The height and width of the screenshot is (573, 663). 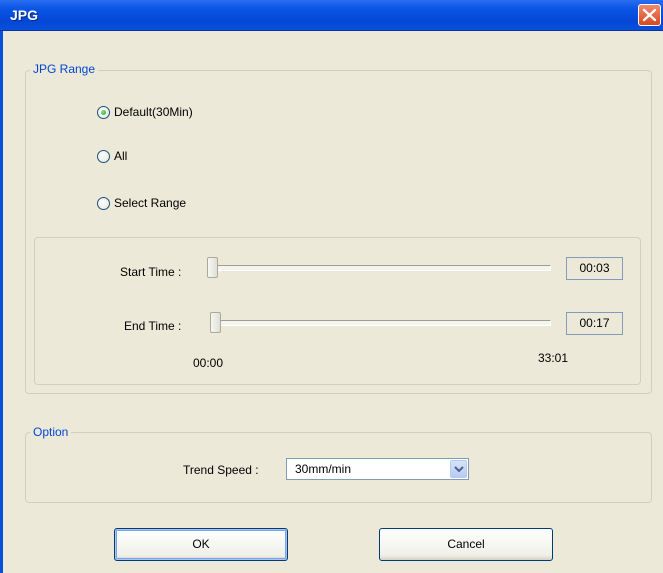 What do you see at coordinates (377, 469) in the screenshot?
I see `trend-speed-select: 30mm/min` at bounding box center [377, 469].